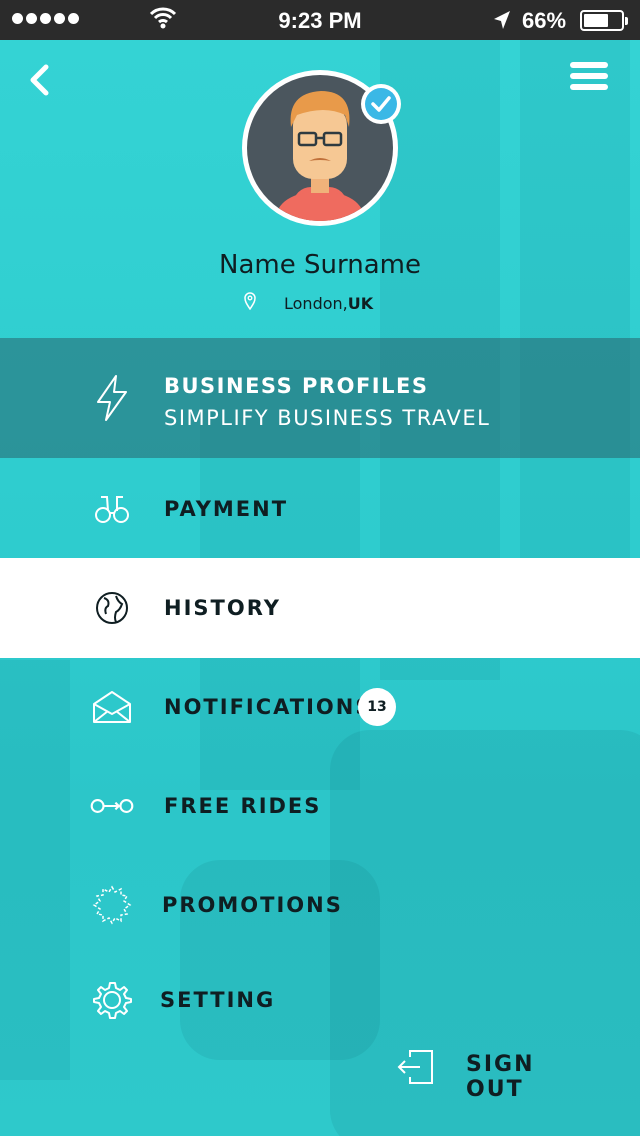 The height and width of the screenshot is (1136, 640). I want to click on notifications-label: NOTIFICATIONS, so click(268, 707).